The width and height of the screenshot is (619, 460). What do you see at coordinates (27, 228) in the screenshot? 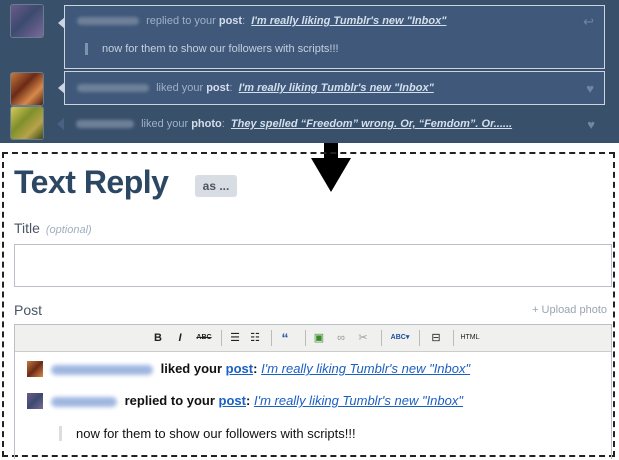
I see `title-label-text: Title` at bounding box center [27, 228].